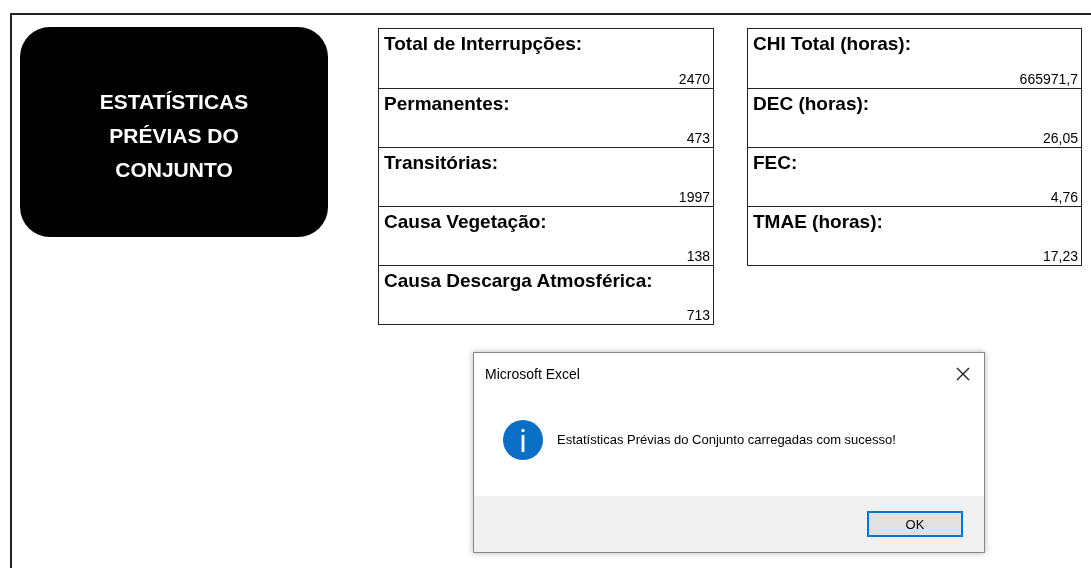 The height and width of the screenshot is (568, 1091). Describe the element at coordinates (1060, 256) in the screenshot. I see `stat-value: 17,23` at that location.